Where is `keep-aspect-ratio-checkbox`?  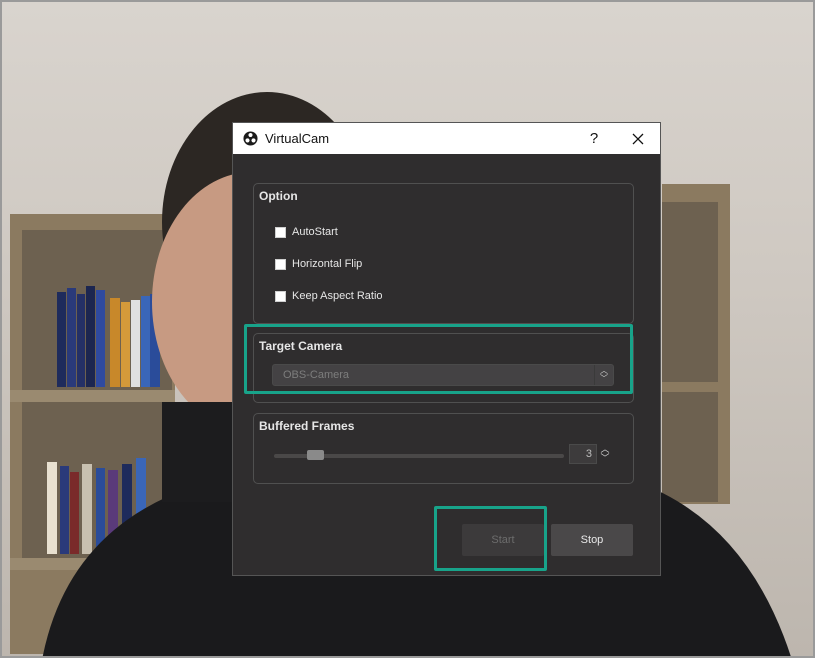 keep-aspect-ratio-checkbox is located at coordinates (280, 296).